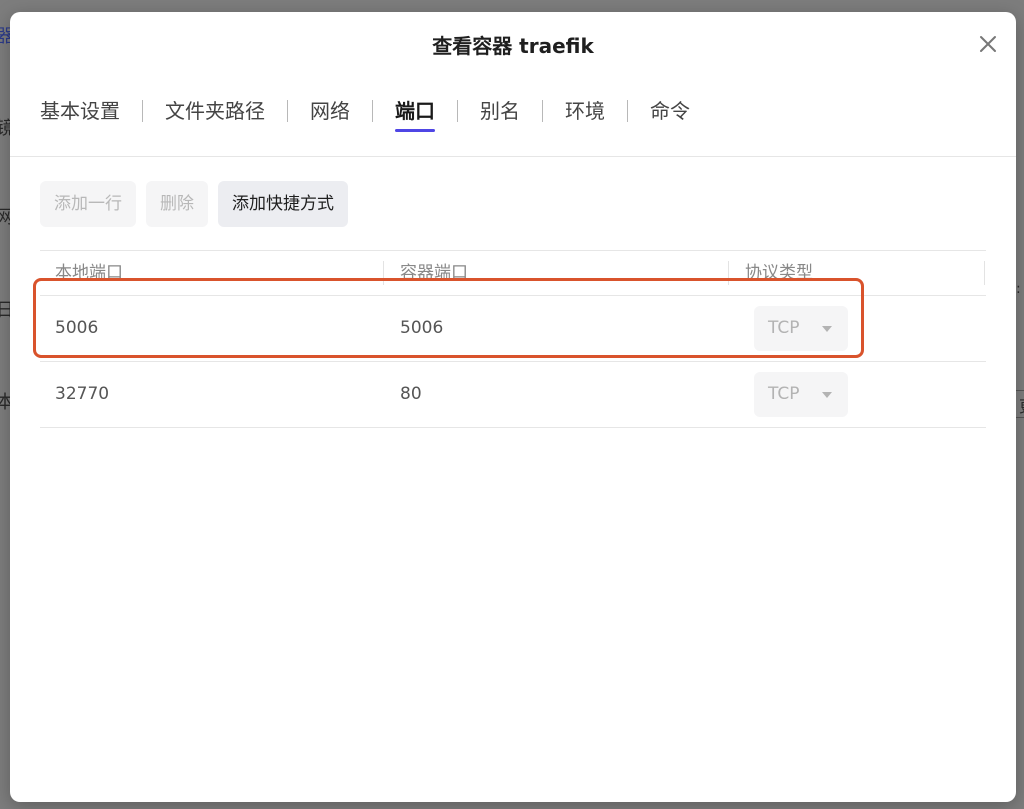 This screenshot has width=1024, height=809. What do you see at coordinates (365, 114) in the screenshot?
I see `tab-bar: 基本设置 文件夹路径 网络 端口 别名 环境 命令` at bounding box center [365, 114].